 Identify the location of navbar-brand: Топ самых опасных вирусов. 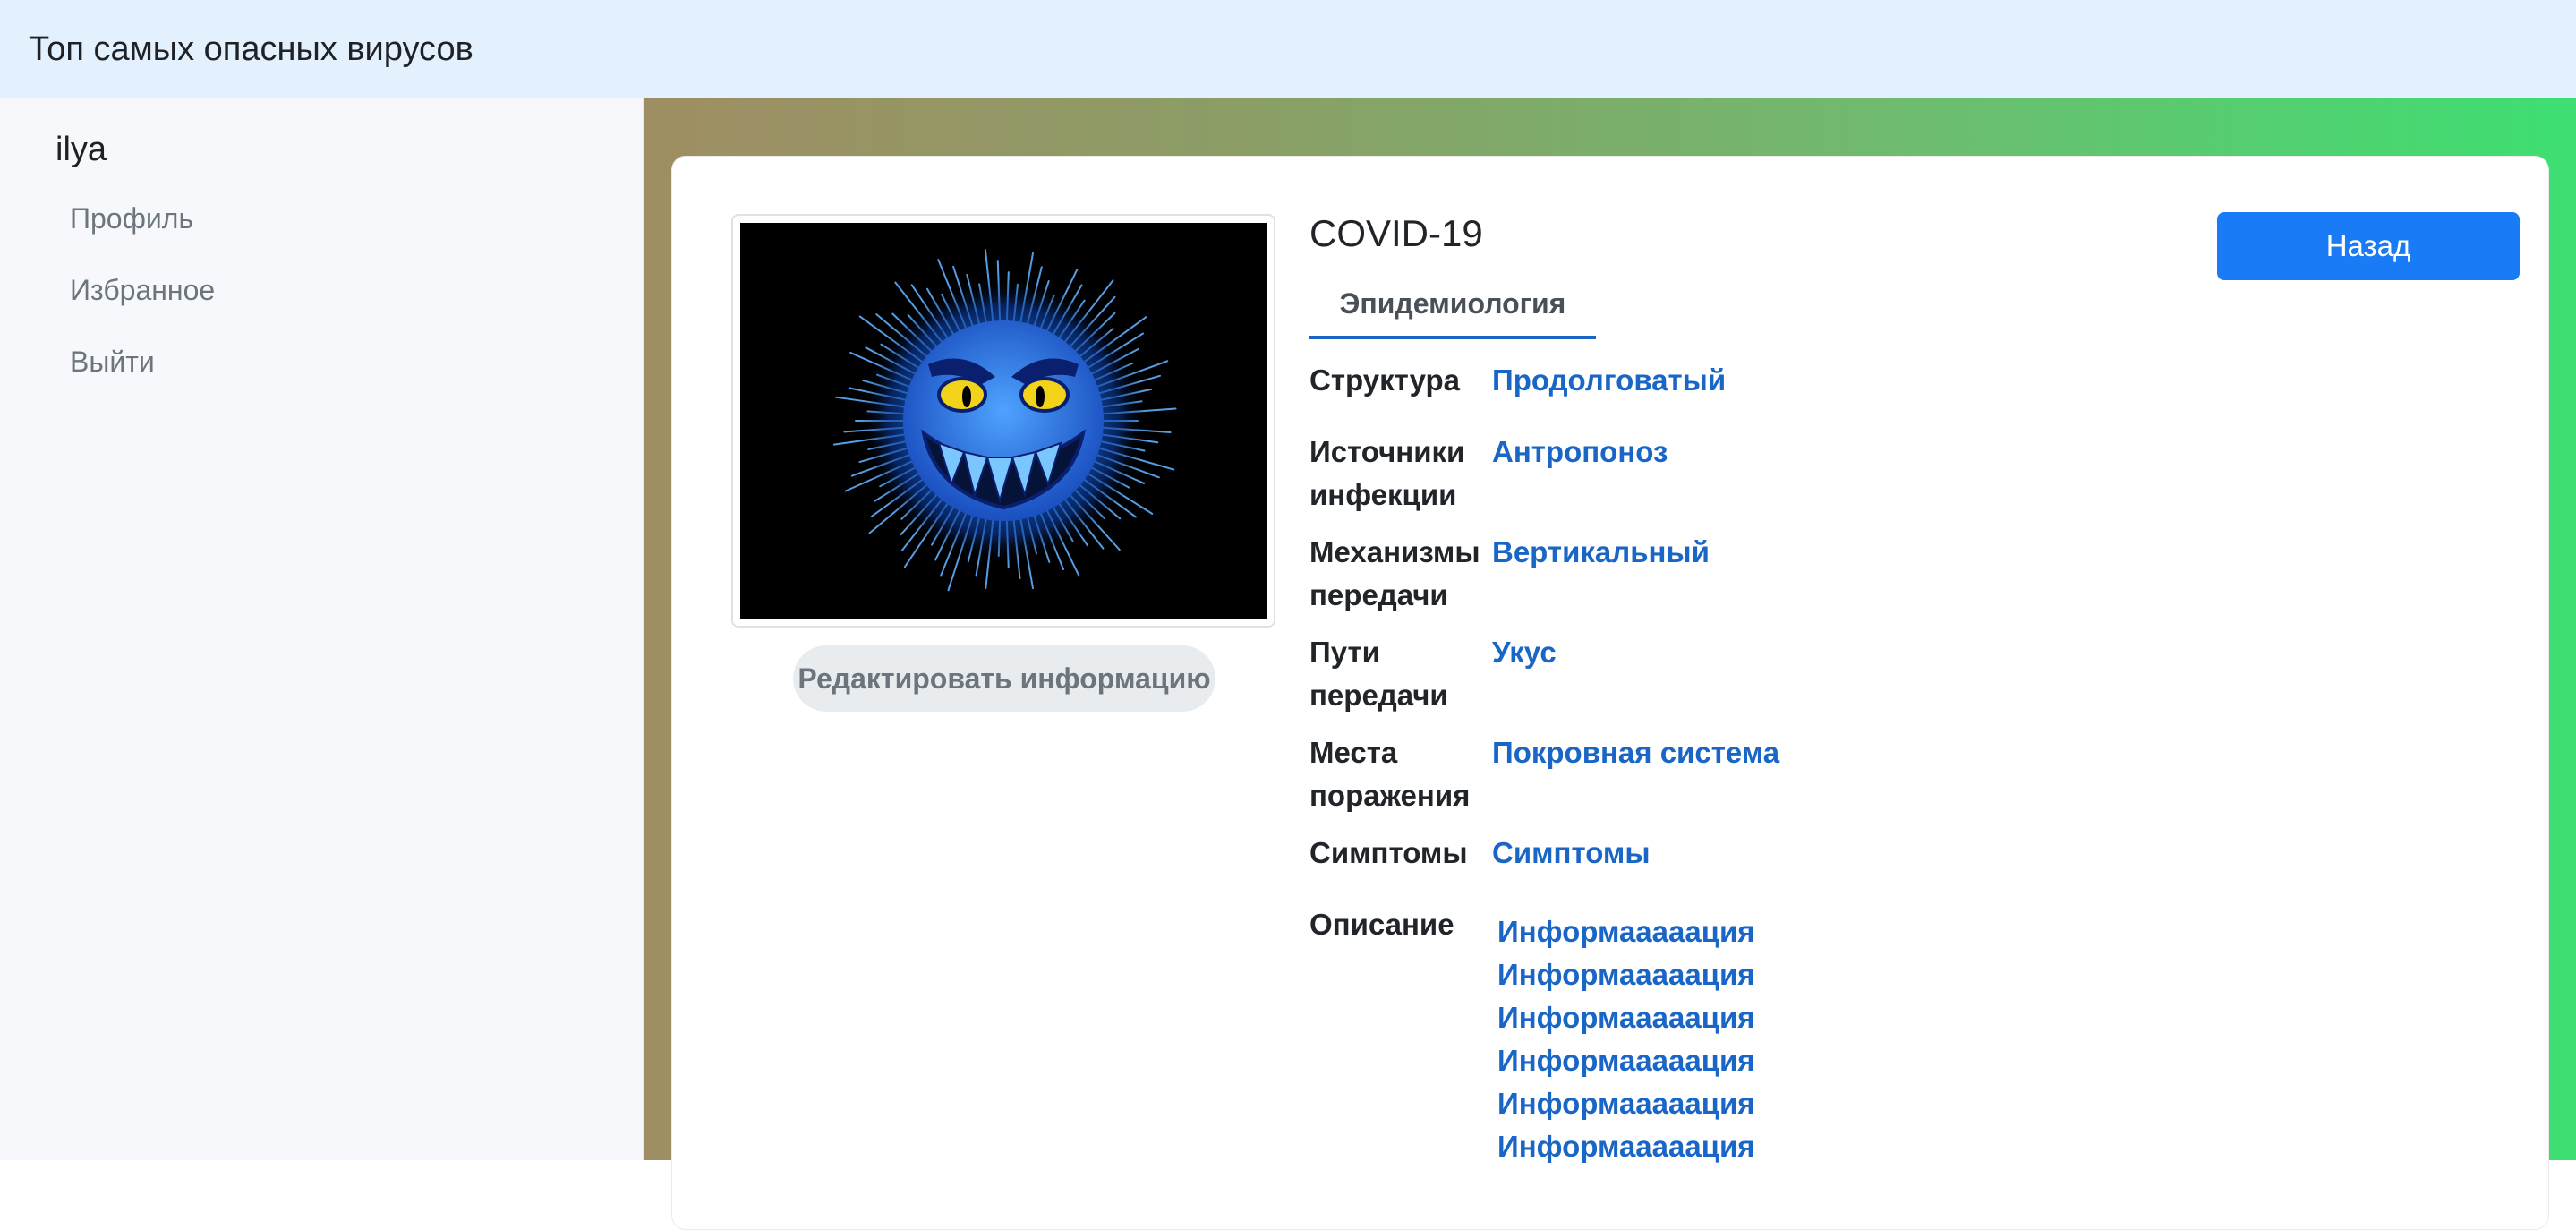
(251, 49).